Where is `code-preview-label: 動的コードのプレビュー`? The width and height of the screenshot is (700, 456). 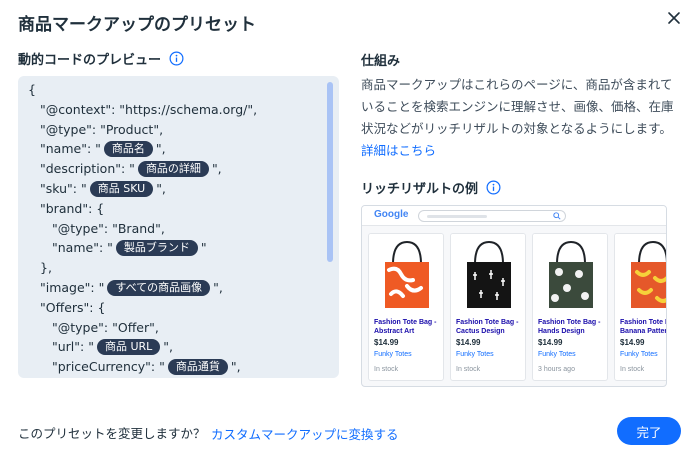 code-preview-label: 動的コードのプレビュー is located at coordinates (101, 58).